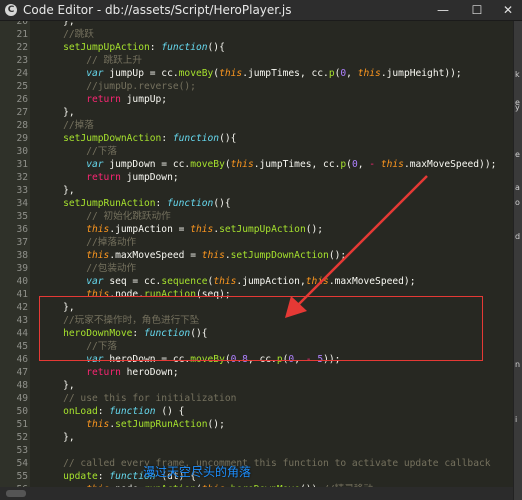 The image size is (522, 500). What do you see at coordinates (361, 242) in the screenshot?
I see `arrow-shaft` at bounding box center [361, 242].